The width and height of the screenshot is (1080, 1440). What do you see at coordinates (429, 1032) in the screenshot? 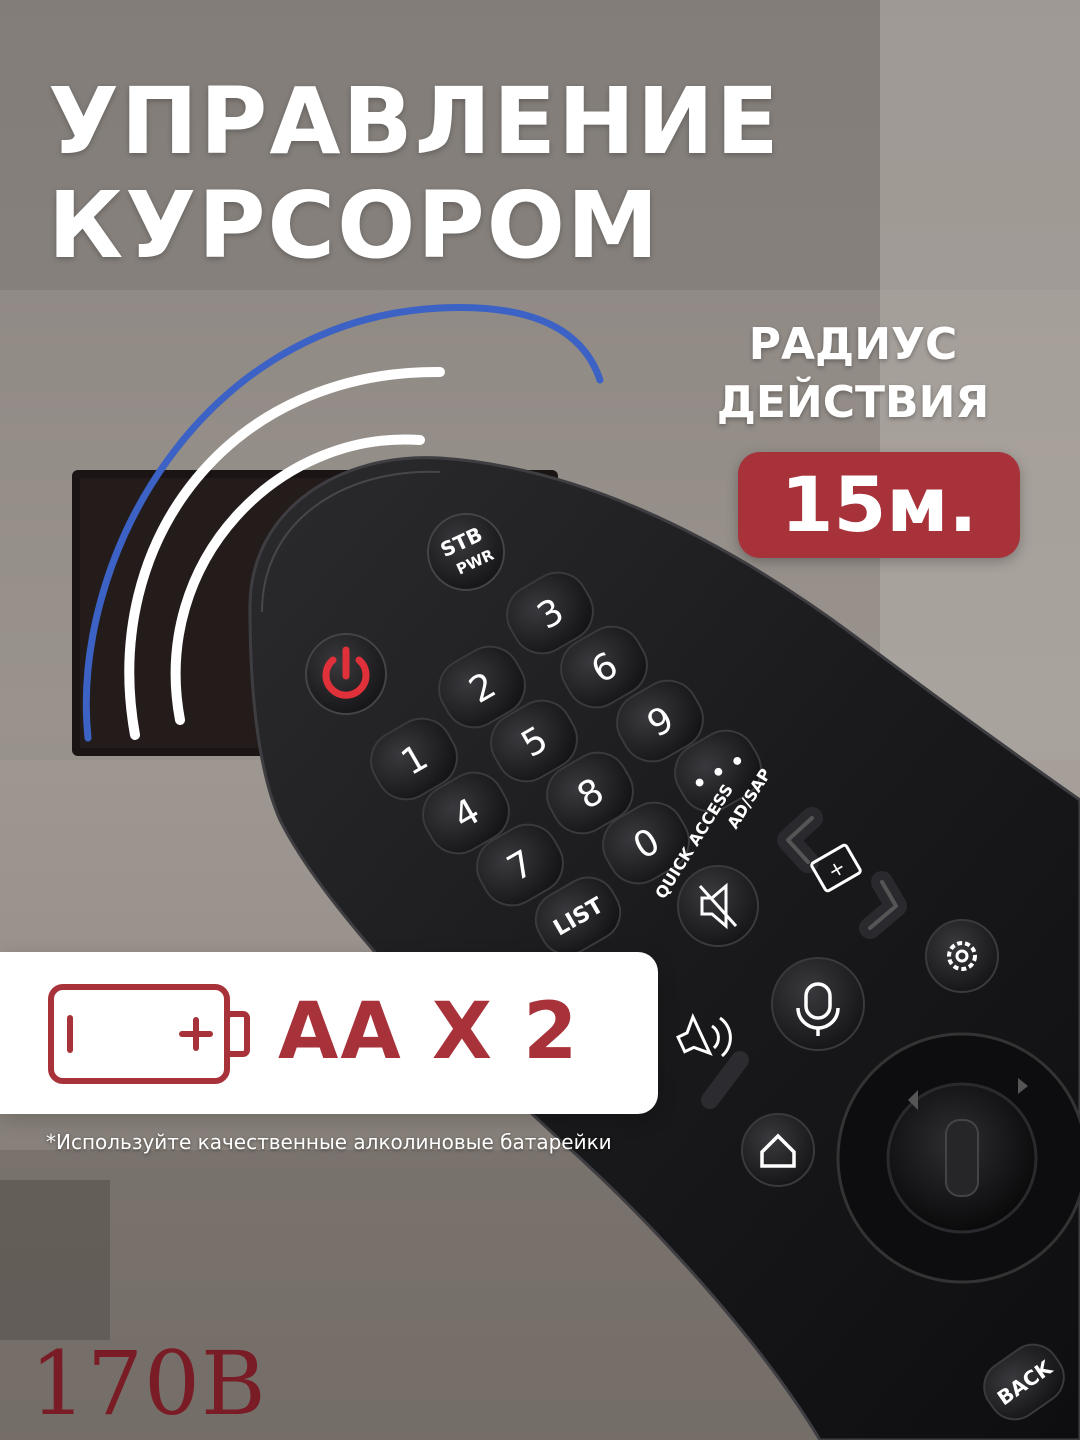
I see `battery-count: АА Х 2` at bounding box center [429, 1032].